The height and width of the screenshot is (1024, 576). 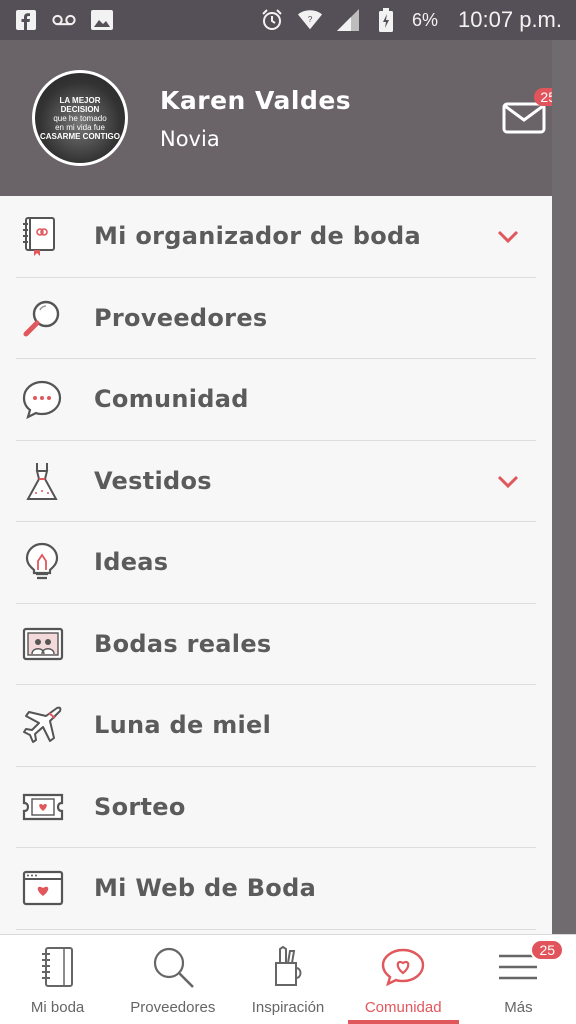 What do you see at coordinates (131, 562) in the screenshot?
I see `menu-item-label: Ideas` at bounding box center [131, 562].